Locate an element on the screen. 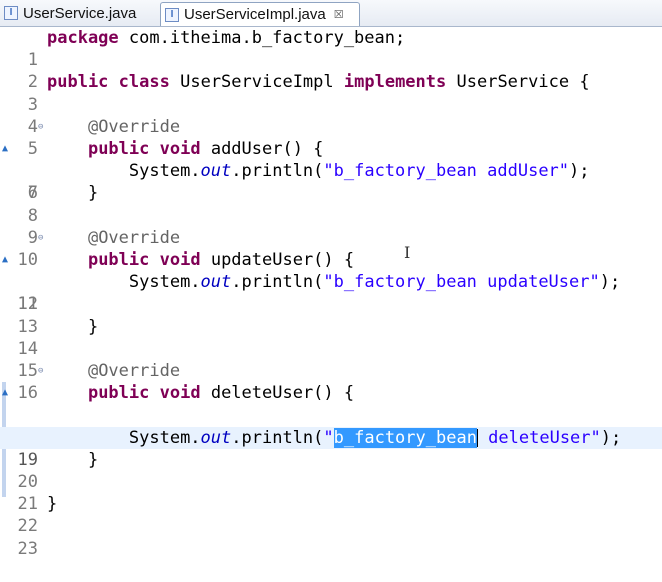  code-line: ▲ 17 public void deleteUser() { is located at coordinates (331, 414).